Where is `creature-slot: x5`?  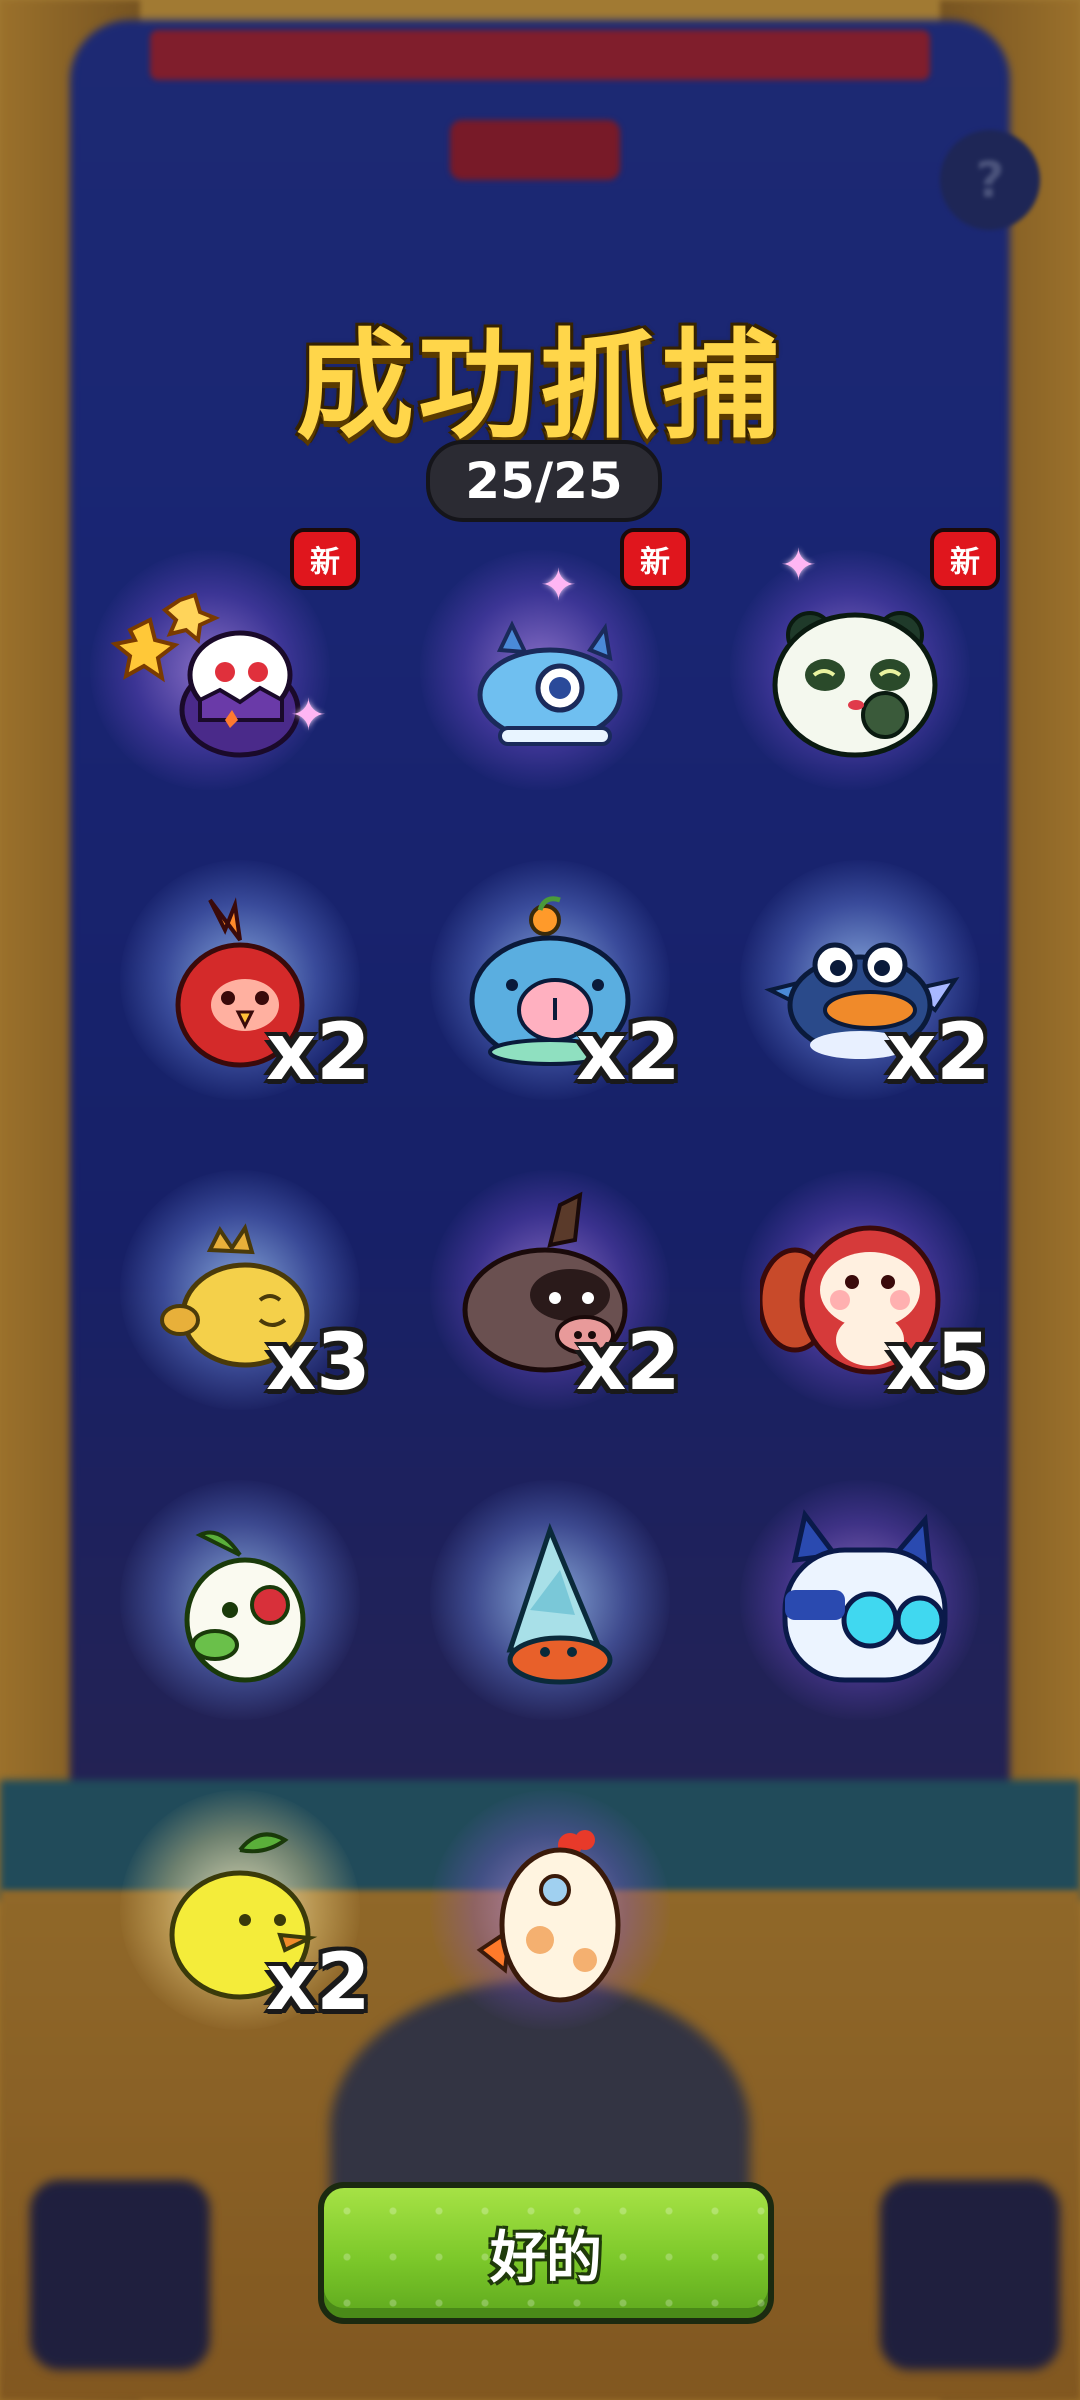 creature-slot: x5 is located at coordinates (860, 1290).